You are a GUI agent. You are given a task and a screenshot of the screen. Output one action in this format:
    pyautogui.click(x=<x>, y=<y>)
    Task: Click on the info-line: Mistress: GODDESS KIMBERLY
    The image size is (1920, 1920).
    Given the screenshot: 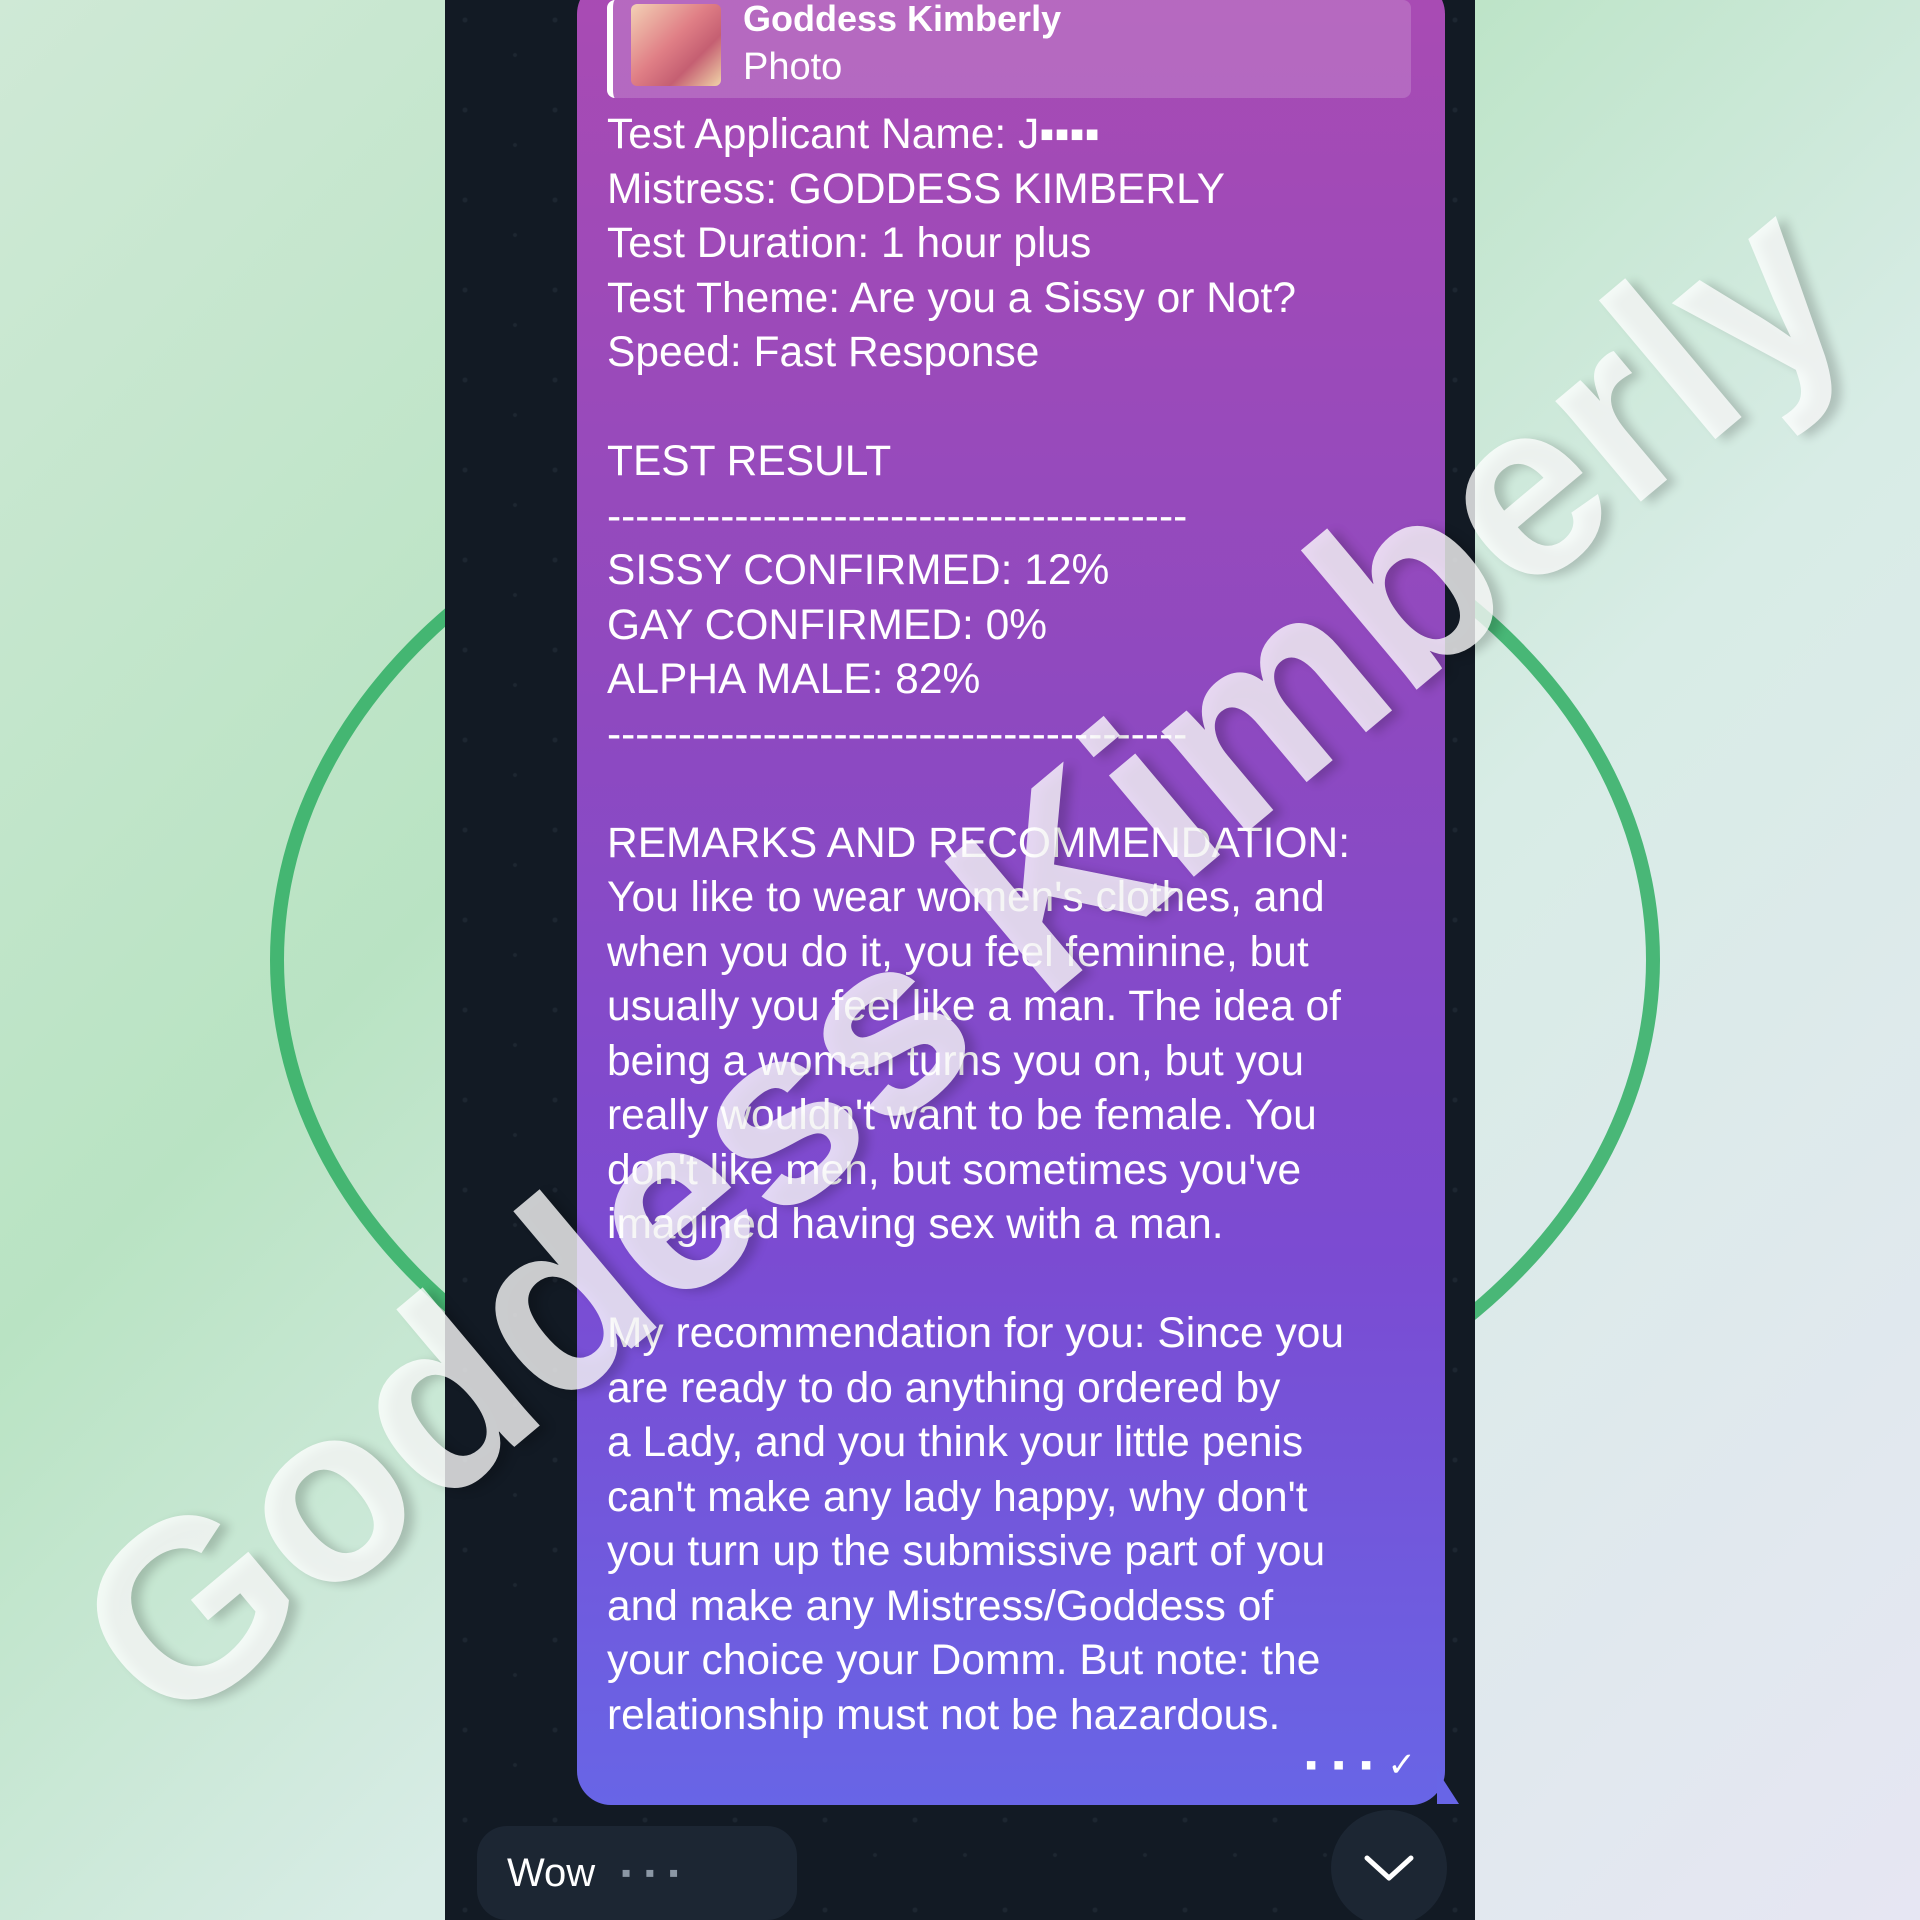 What is the action you would take?
    pyautogui.click(x=916, y=189)
    